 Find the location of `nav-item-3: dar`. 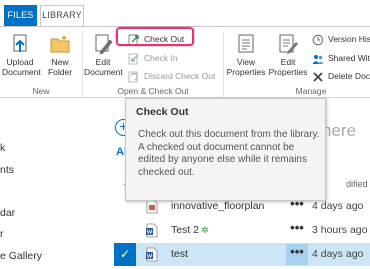

nav-item-3: dar is located at coordinates (7, 213).